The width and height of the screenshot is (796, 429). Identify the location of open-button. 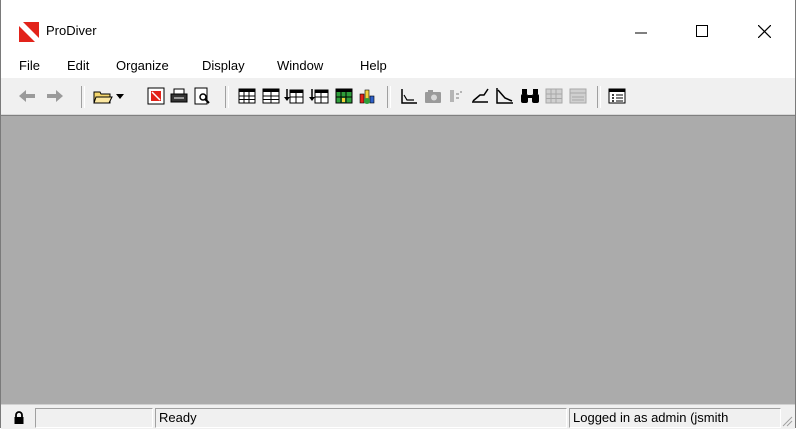
(103, 96).